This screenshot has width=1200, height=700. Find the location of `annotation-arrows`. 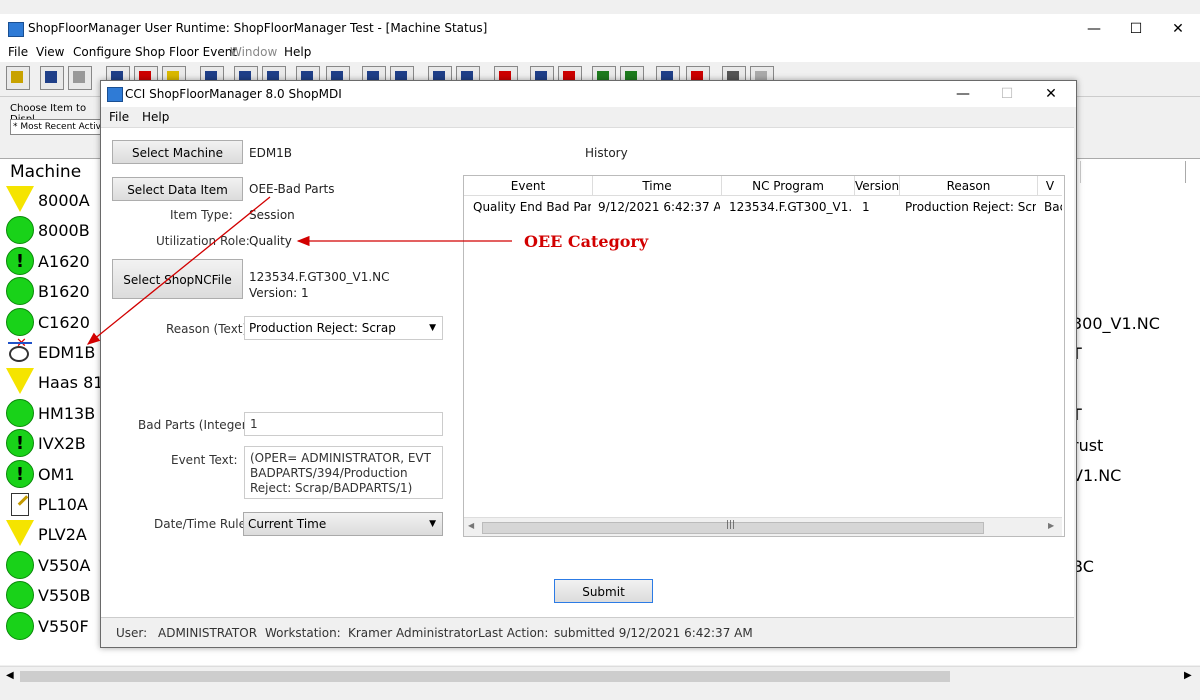

annotation-arrows is located at coordinates (299, 270).